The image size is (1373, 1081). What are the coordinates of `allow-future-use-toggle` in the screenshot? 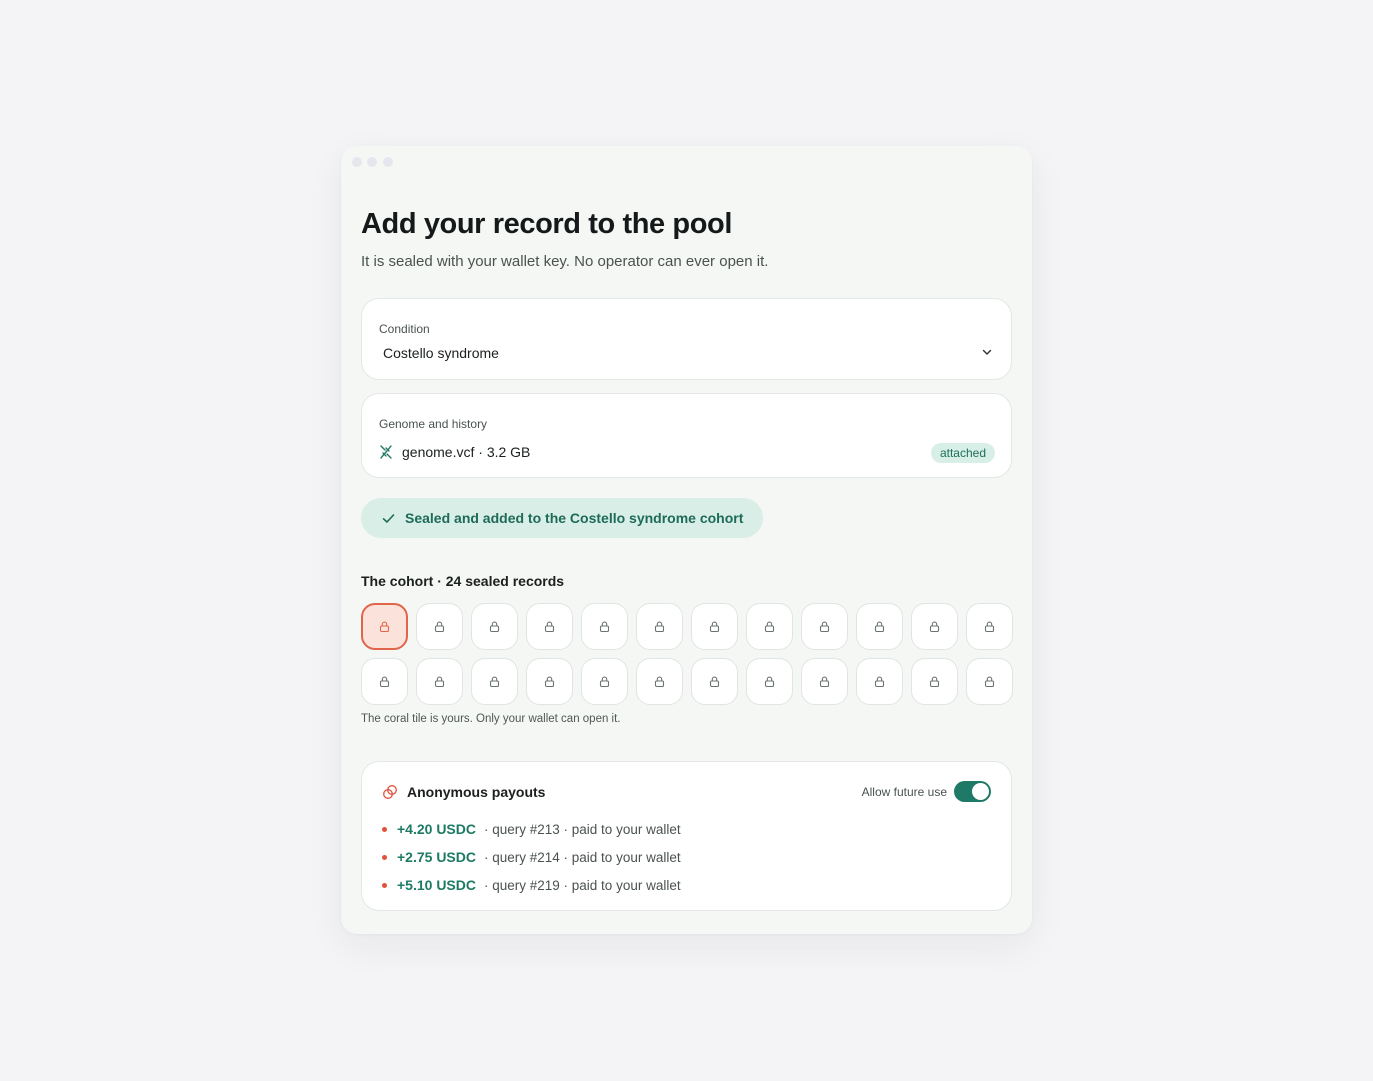 It's located at (972, 791).